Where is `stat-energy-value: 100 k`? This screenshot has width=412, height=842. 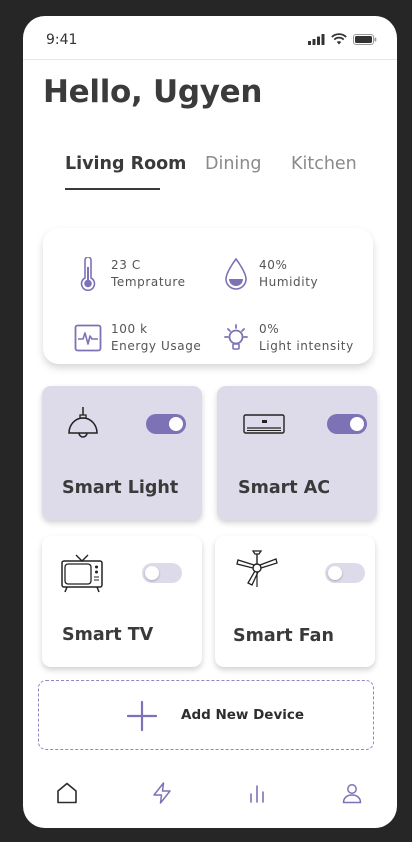
stat-energy-value: 100 k is located at coordinates (129, 329).